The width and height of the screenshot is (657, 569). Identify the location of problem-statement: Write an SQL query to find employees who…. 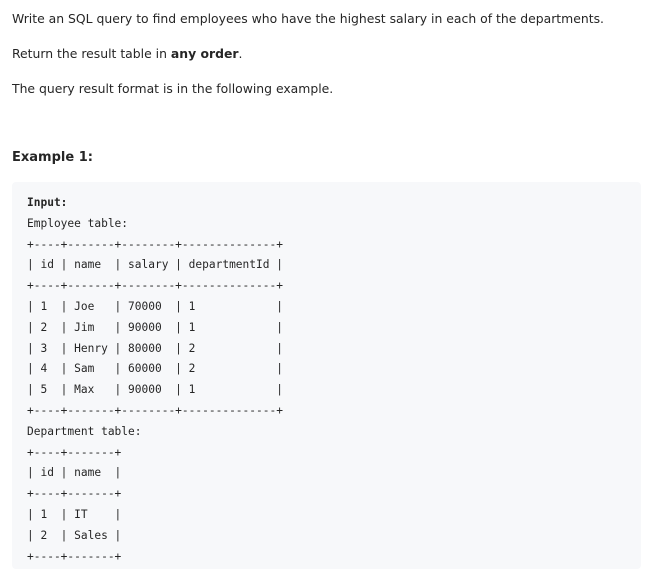
(308, 18).